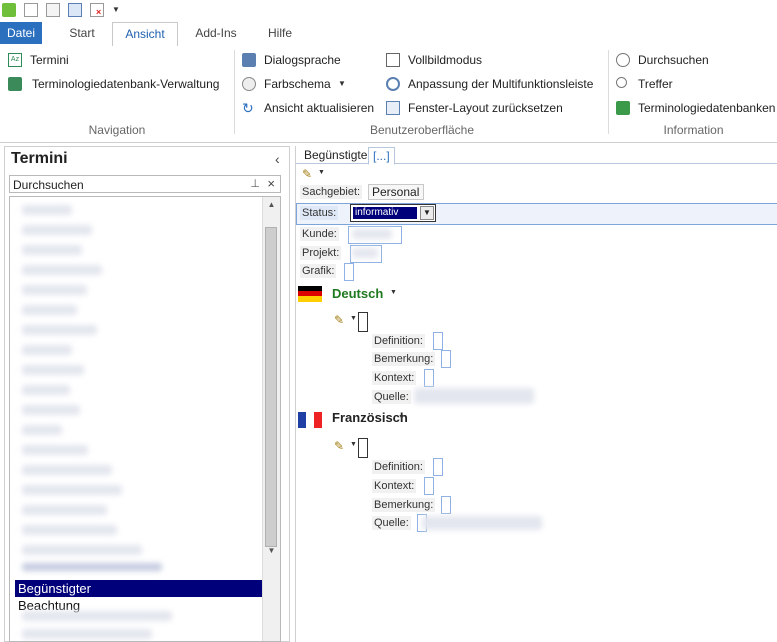 This screenshot has width=777, height=642. I want to click on termini-icon: Az, so click(15, 60).